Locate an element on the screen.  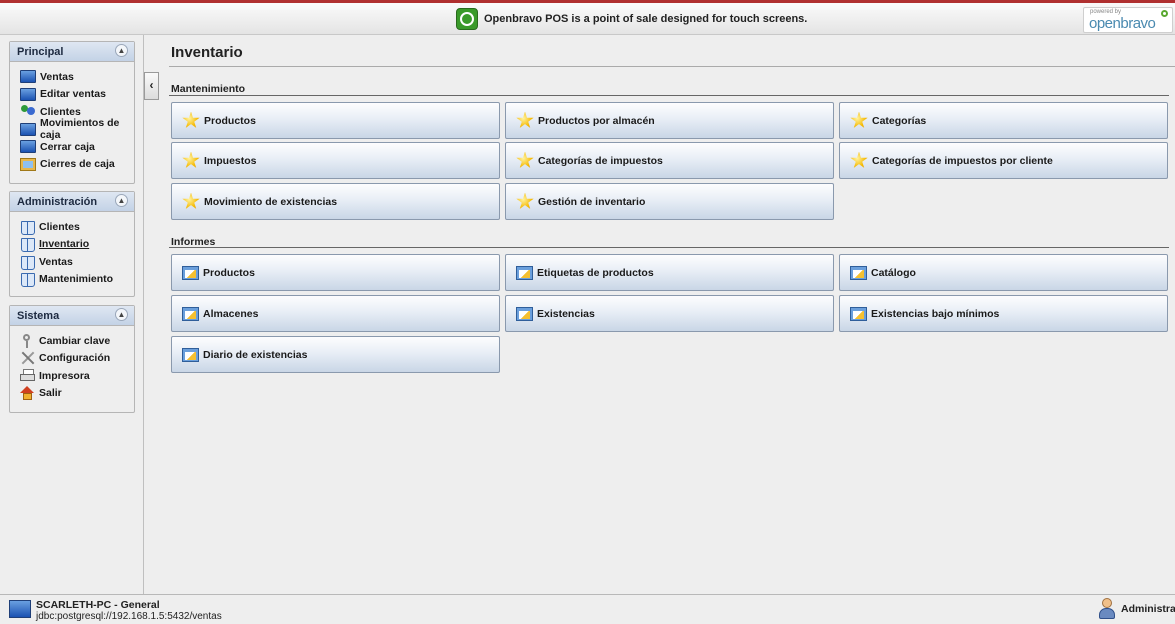
sidebar-item-label: Cambiar clave is located at coordinates (75, 340).